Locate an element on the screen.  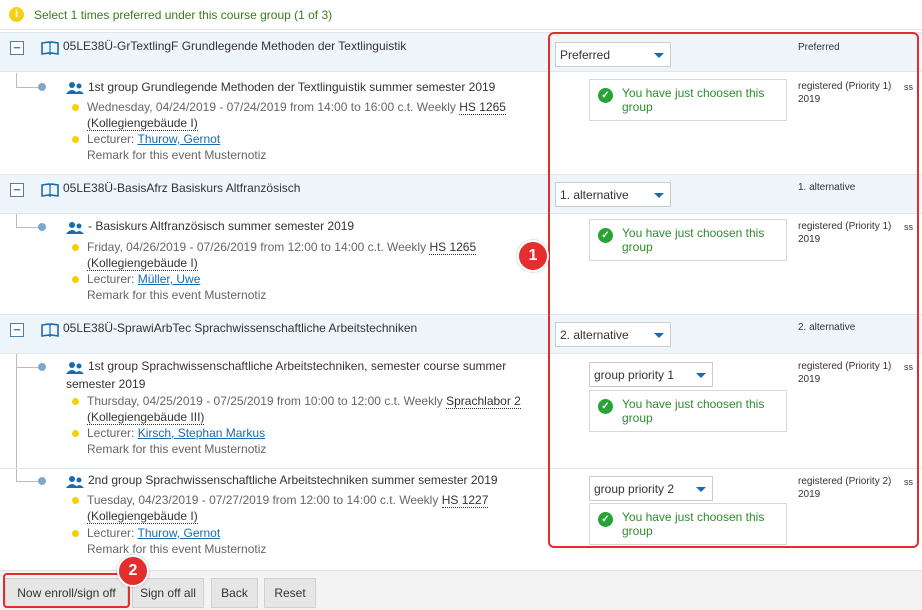
building-link: (Kollegiengebäude III) is located at coordinates (146, 417).